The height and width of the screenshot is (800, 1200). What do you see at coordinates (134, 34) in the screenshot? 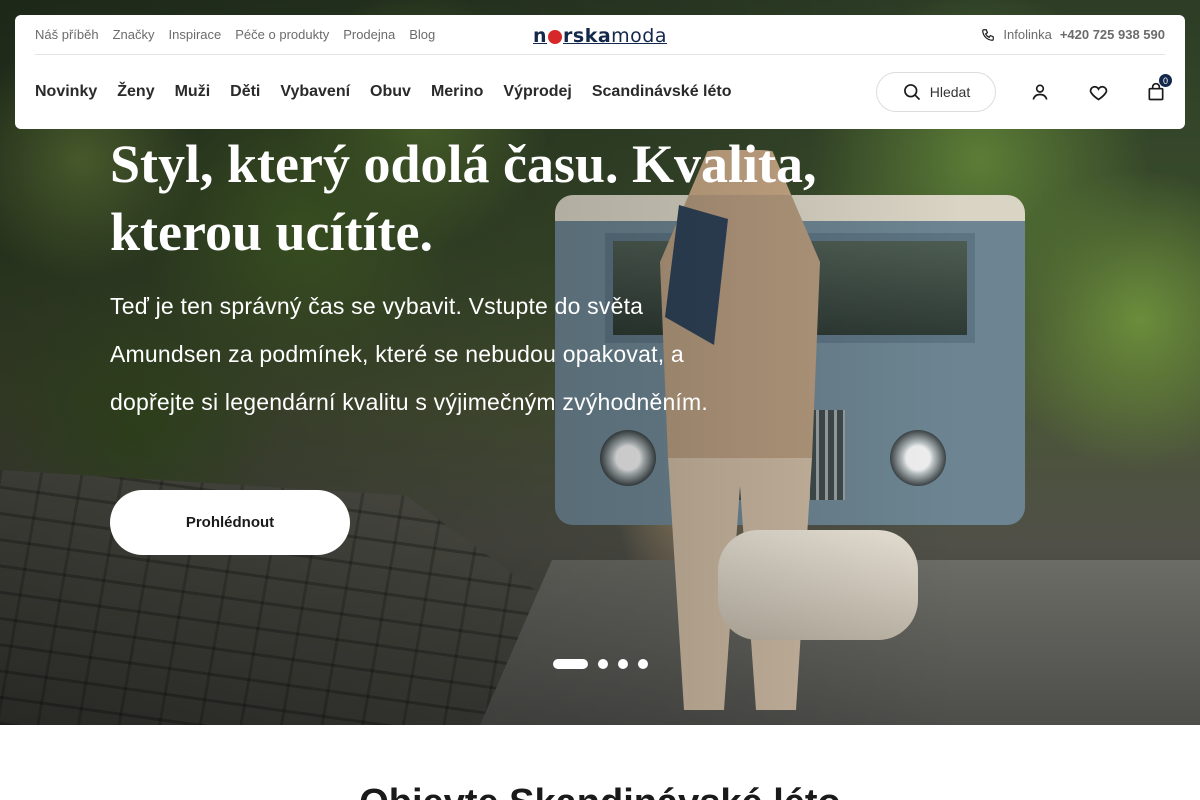
I see `top-link-brands: Značky` at bounding box center [134, 34].